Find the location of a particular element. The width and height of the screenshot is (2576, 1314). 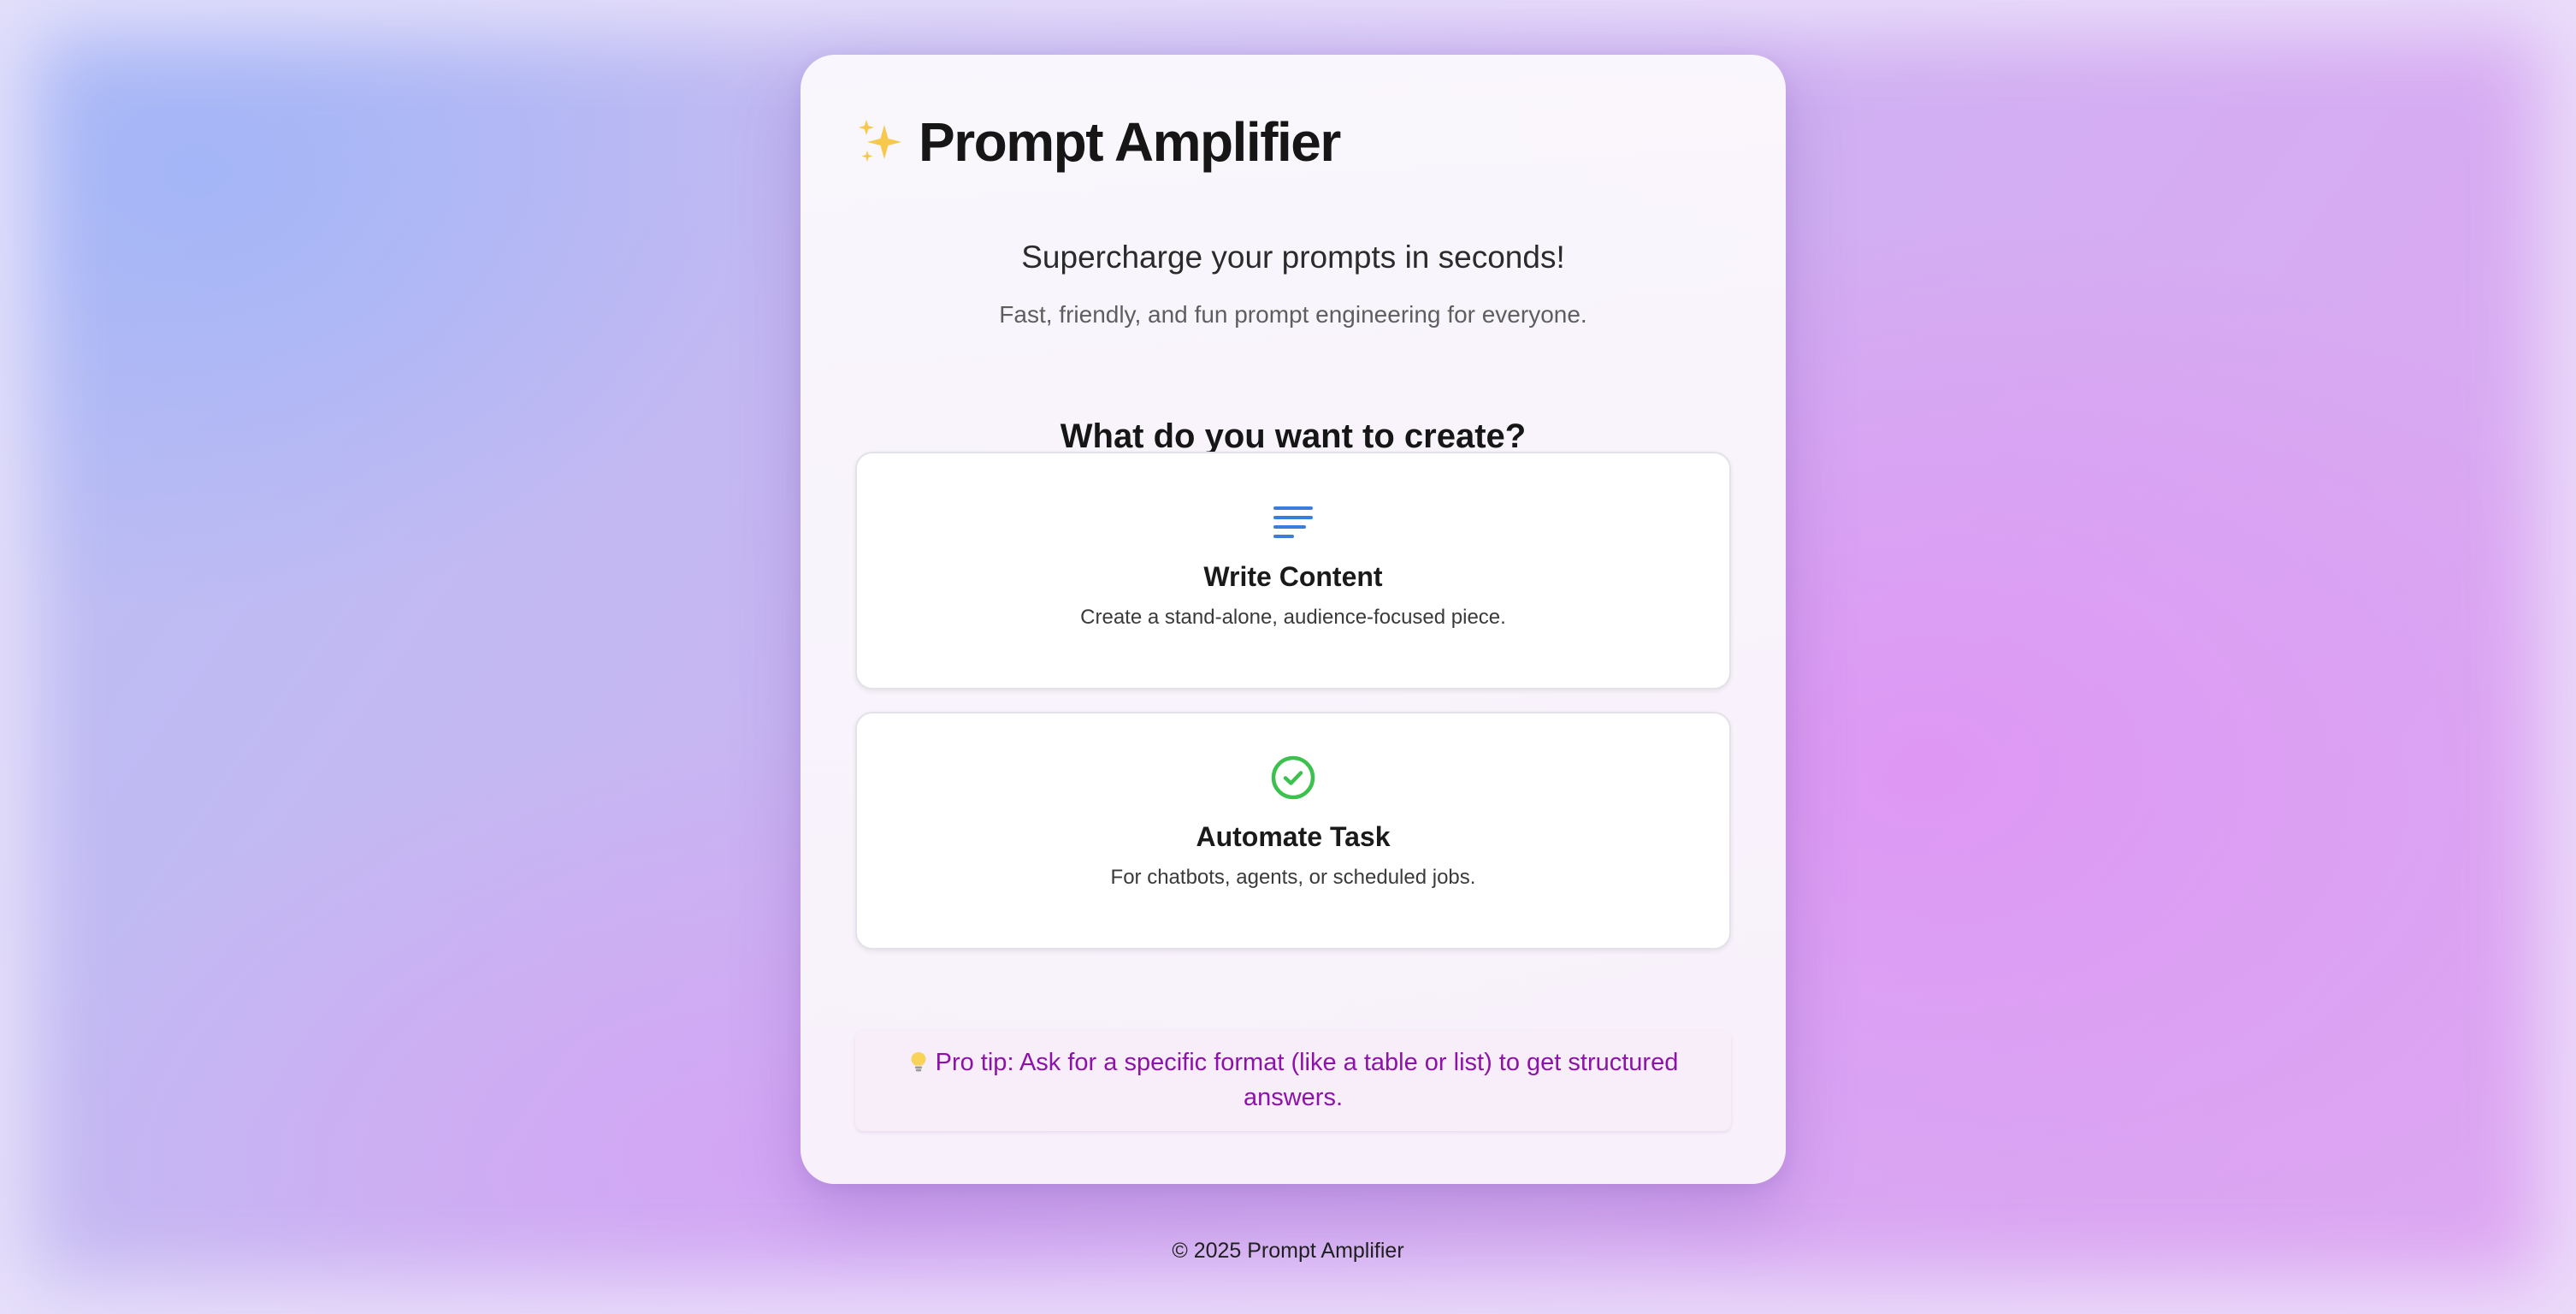

header: Prompt Amplifier is located at coordinates (1098, 142).